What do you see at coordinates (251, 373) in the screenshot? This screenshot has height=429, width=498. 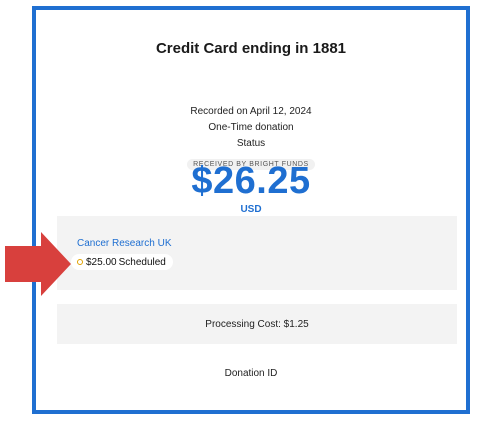 I see `donation-id-label: Donation ID` at bounding box center [251, 373].